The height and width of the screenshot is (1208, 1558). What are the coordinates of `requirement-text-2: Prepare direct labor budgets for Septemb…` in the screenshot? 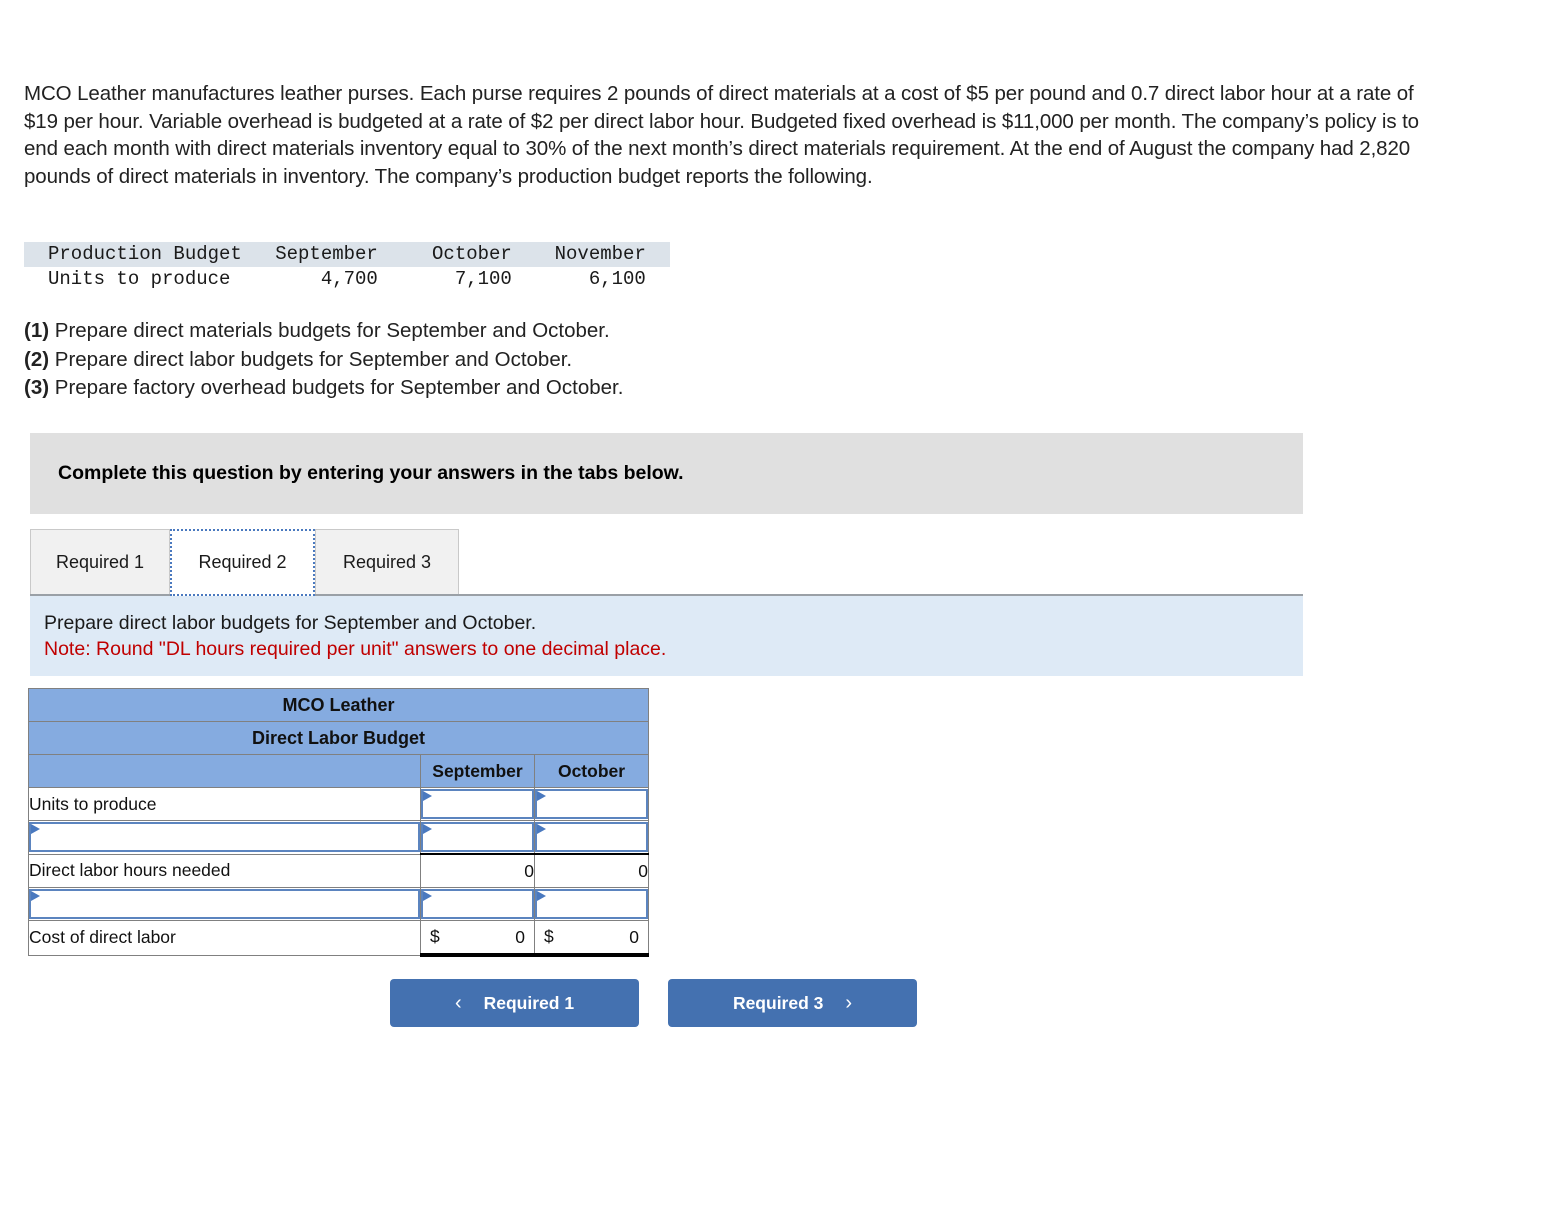 It's located at (313, 359).